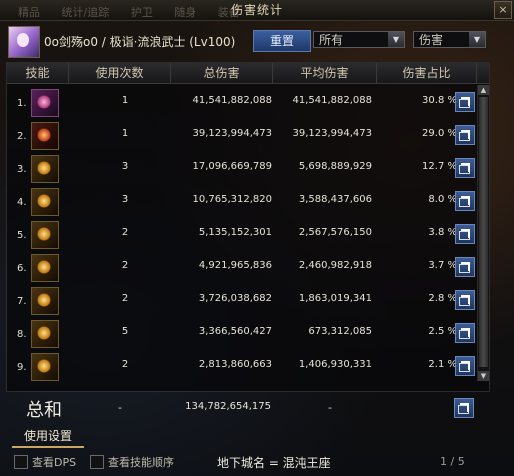 This screenshot has height=476, width=514. Describe the element at coordinates (439, 100) in the screenshot. I see `damage-share: 30.8 %` at that location.